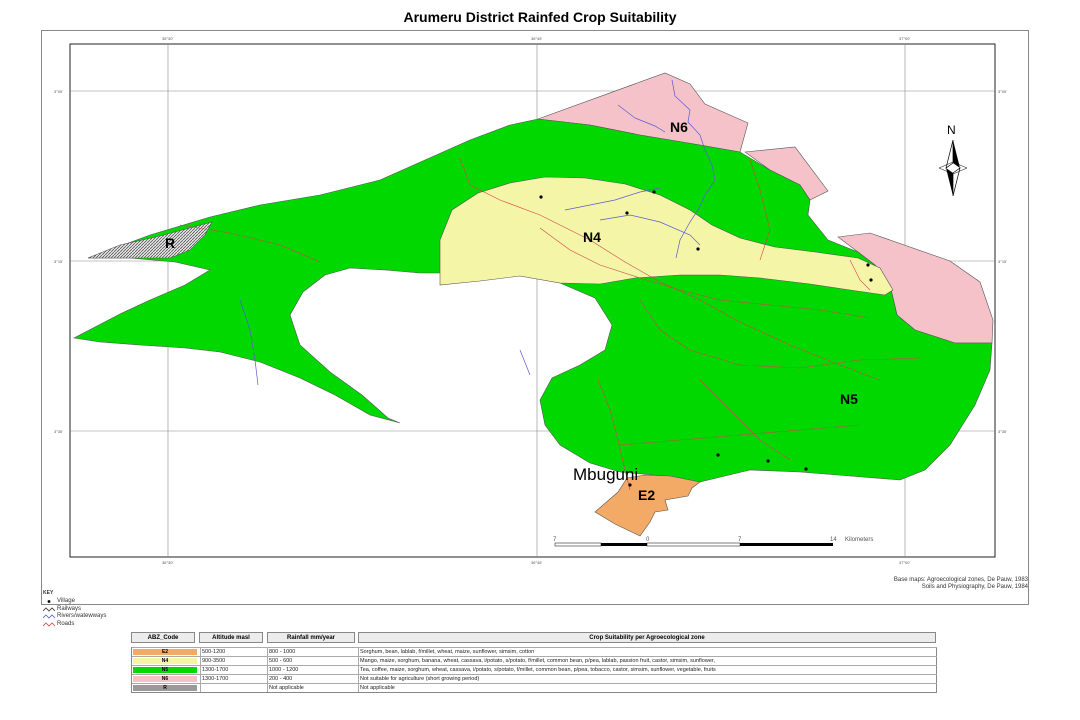  Describe the element at coordinates (165, 652) in the screenshot. I see `legend-swatch-e2: E2` at that location.